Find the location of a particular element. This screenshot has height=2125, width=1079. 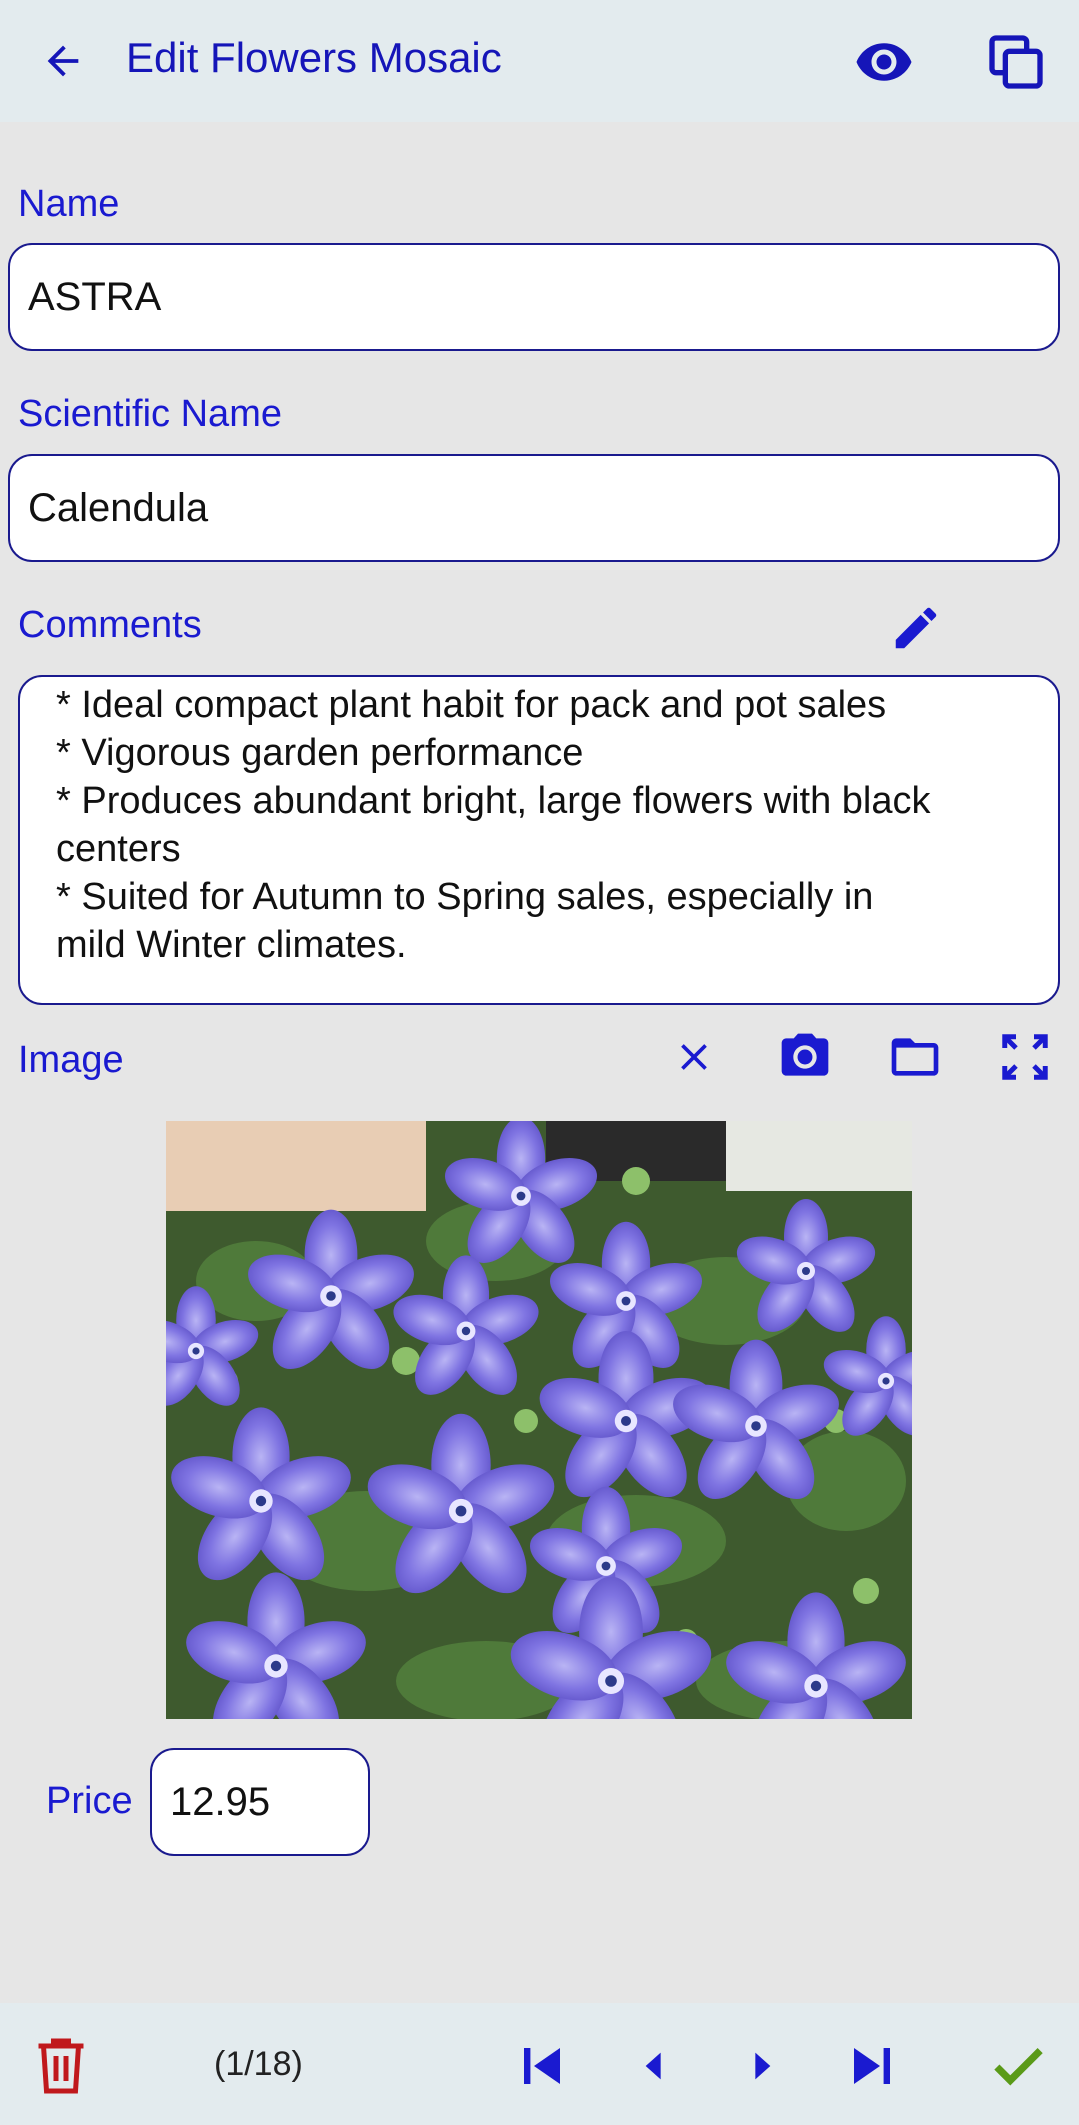

folder-icon is located at coordinates (915, 1057).